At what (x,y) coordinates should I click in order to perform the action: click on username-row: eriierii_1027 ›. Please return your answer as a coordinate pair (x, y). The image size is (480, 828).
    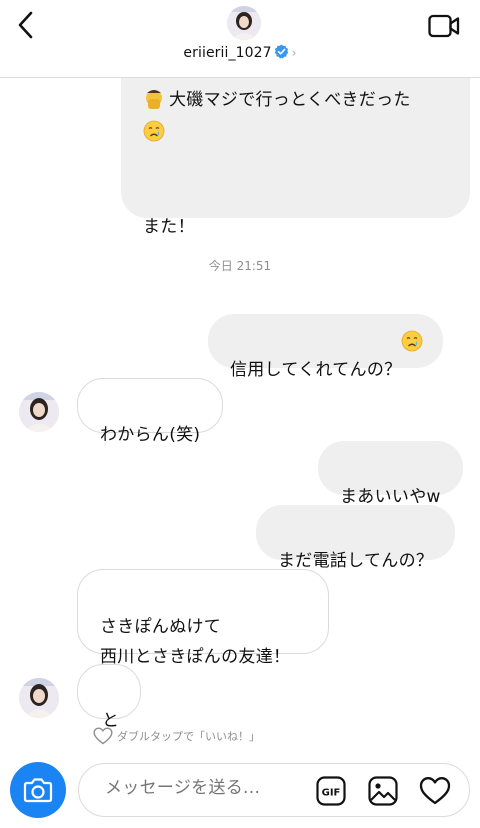
    Looking at the image, I should click on (240, 52).